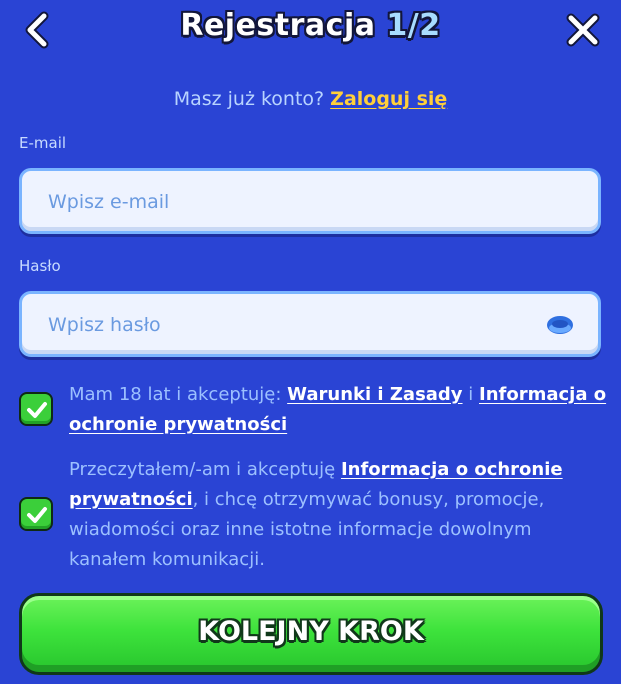  What do you see at coordinates (252, 99) in the screenshot?
I see `login-prompt-text: Masz już konto?` at bounding box center [252, 99].